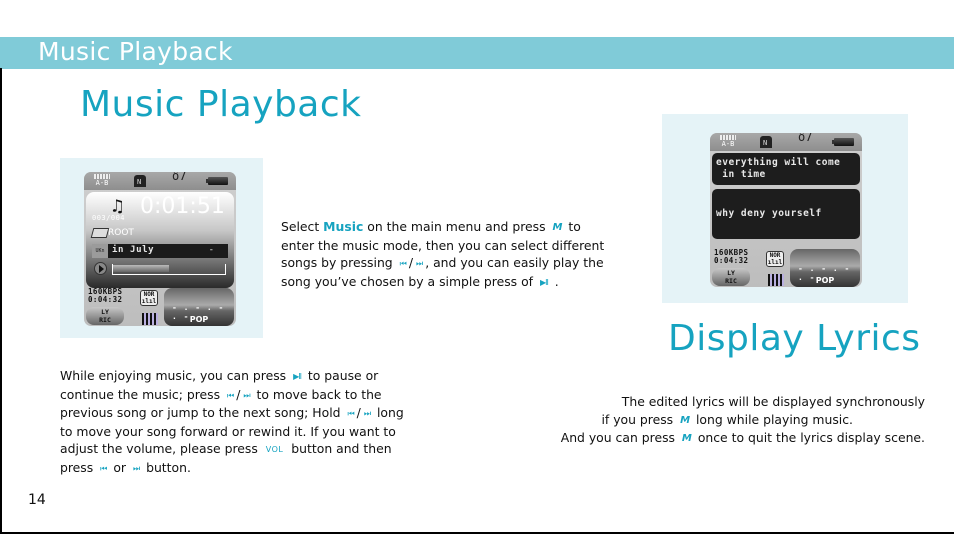  What do you see at coordinates (211, 250) in the screenshot?
I see `song-suffix: -` at bounding box center [211, 250].